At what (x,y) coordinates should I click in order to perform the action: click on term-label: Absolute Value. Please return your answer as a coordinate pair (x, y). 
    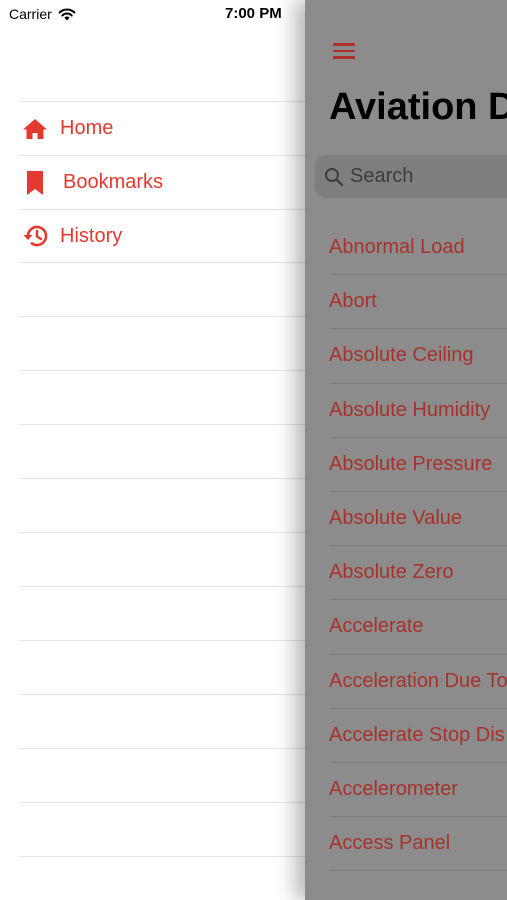
    Looking at the image, I should click on (396, 518).